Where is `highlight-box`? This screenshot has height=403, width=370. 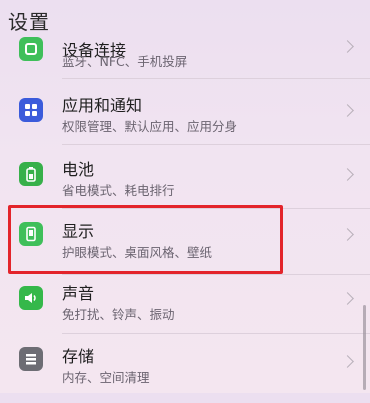 highlight-box is located at coordinates (145, 239).